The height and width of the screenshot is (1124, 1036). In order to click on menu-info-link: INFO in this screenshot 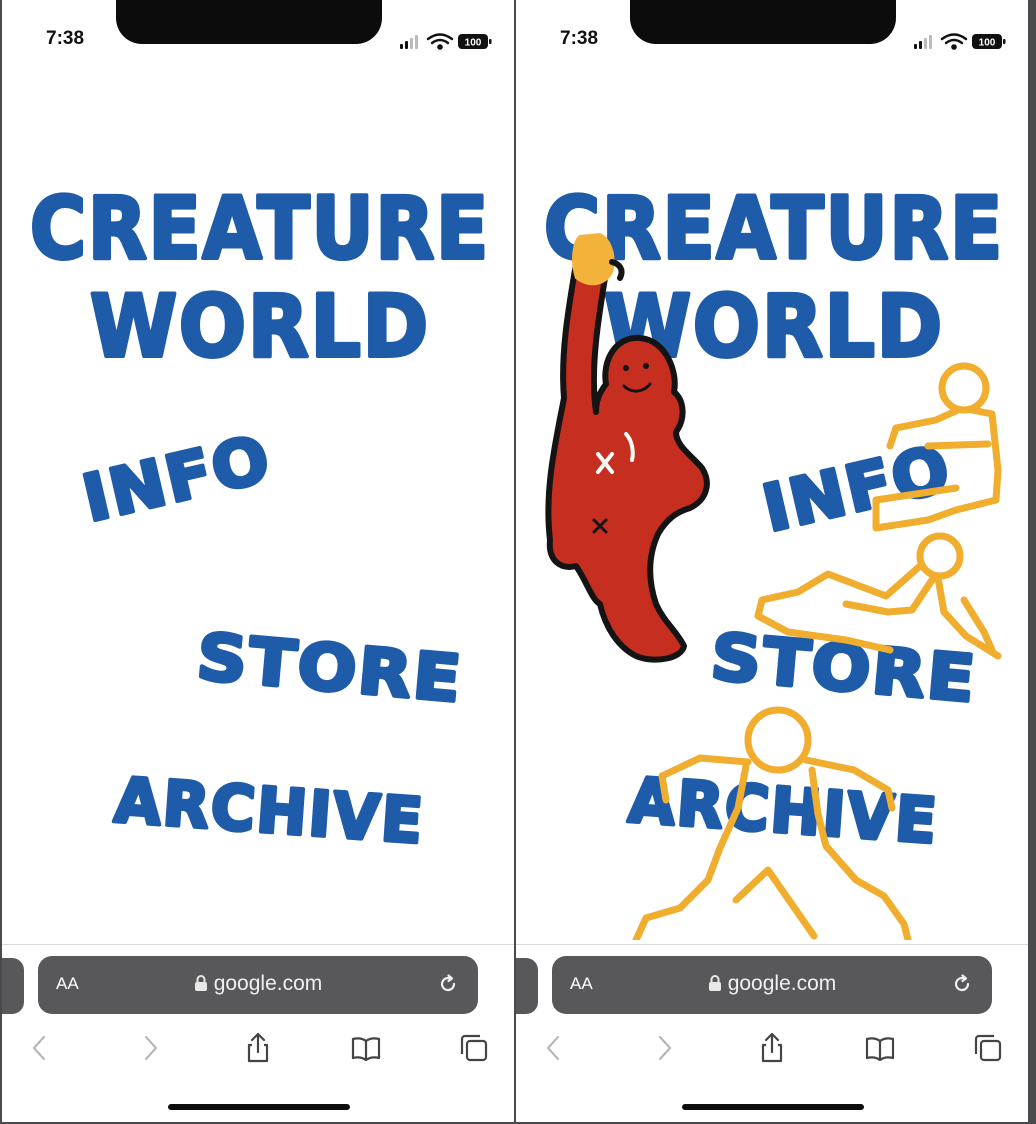, I will do `click(177, 479)`.